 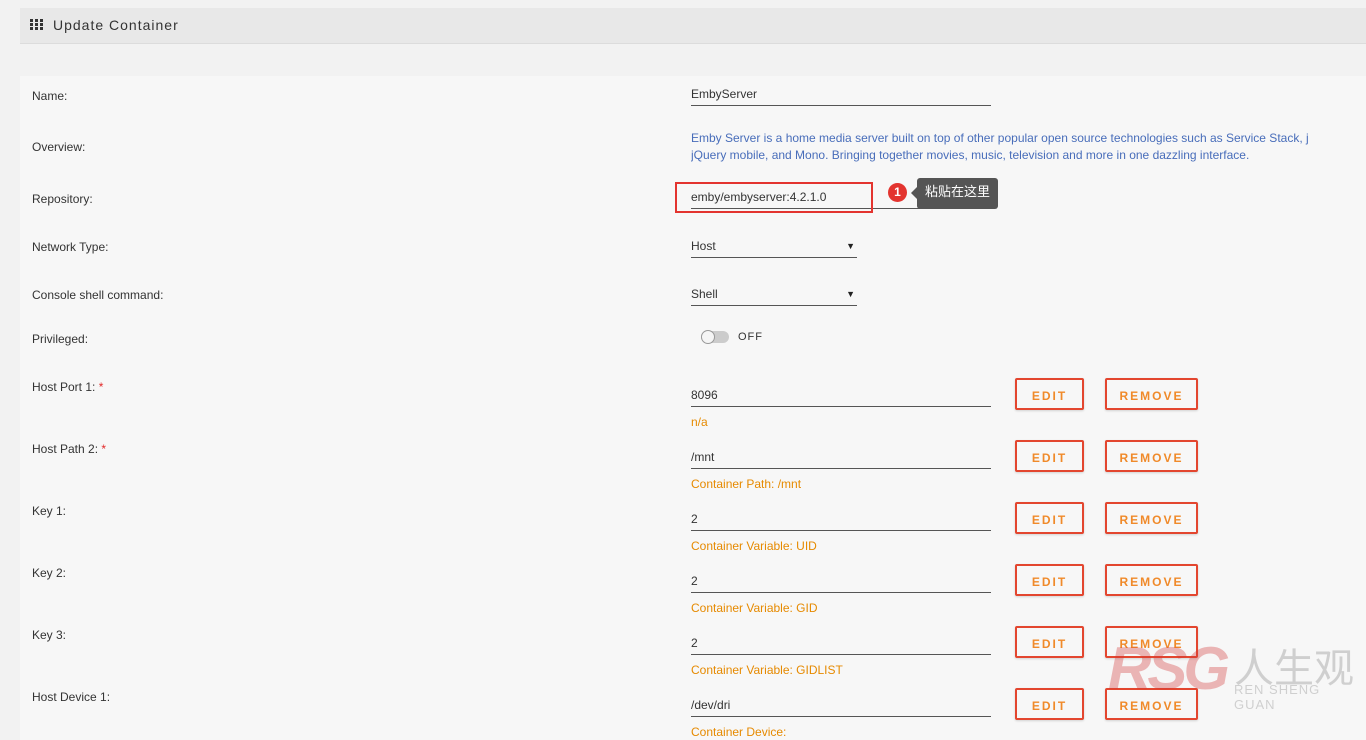 What do you see at coordinates (1277, 697) in the screenshot?
I see `watermark-en-text: REN SHENG GUAN` at bounding box center [1277, 697].